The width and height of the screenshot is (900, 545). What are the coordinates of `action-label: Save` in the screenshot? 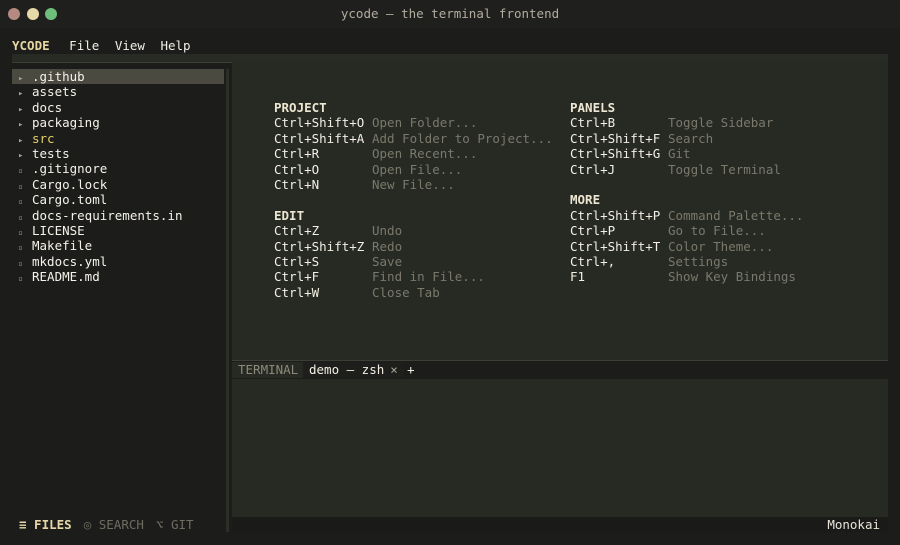 It's located at (387, 261).